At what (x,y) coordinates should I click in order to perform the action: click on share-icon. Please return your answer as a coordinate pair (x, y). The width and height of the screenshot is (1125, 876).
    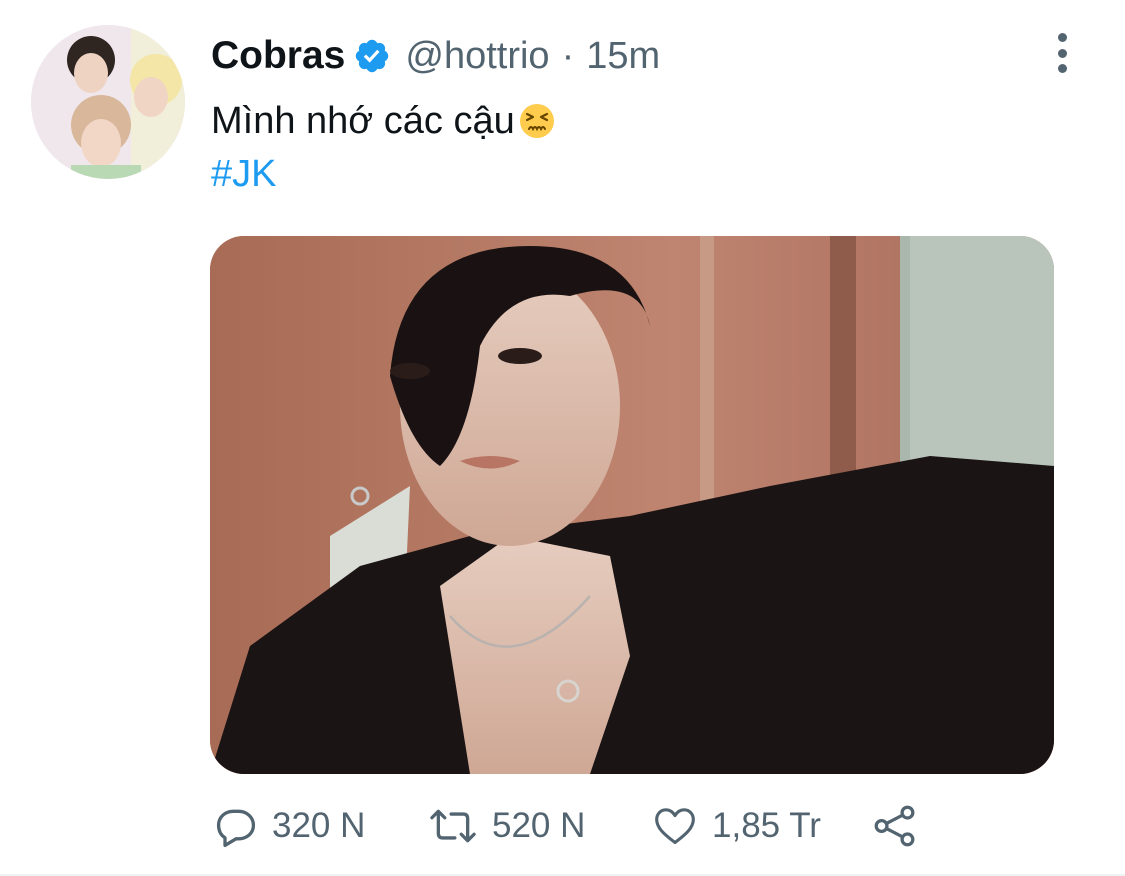
    Looking at the image, I should click on (894, 826).